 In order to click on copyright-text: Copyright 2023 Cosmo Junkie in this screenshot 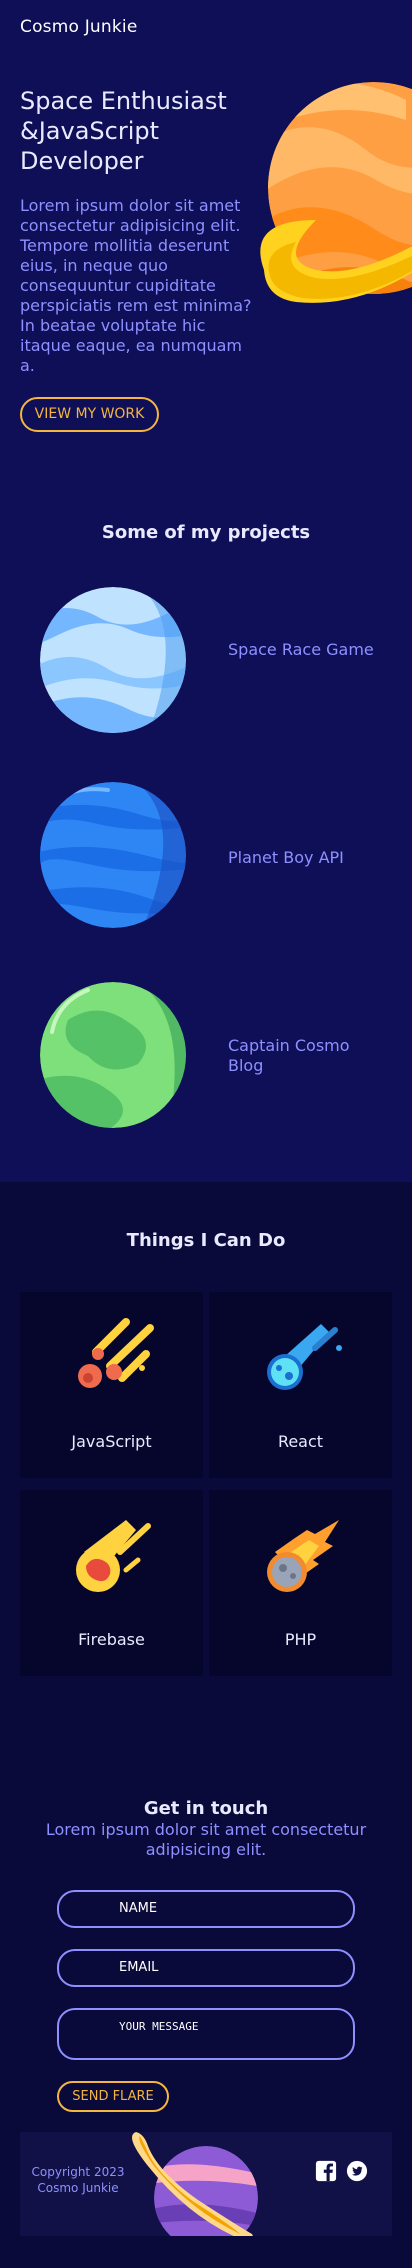, I will do `click(78, 2180)`.